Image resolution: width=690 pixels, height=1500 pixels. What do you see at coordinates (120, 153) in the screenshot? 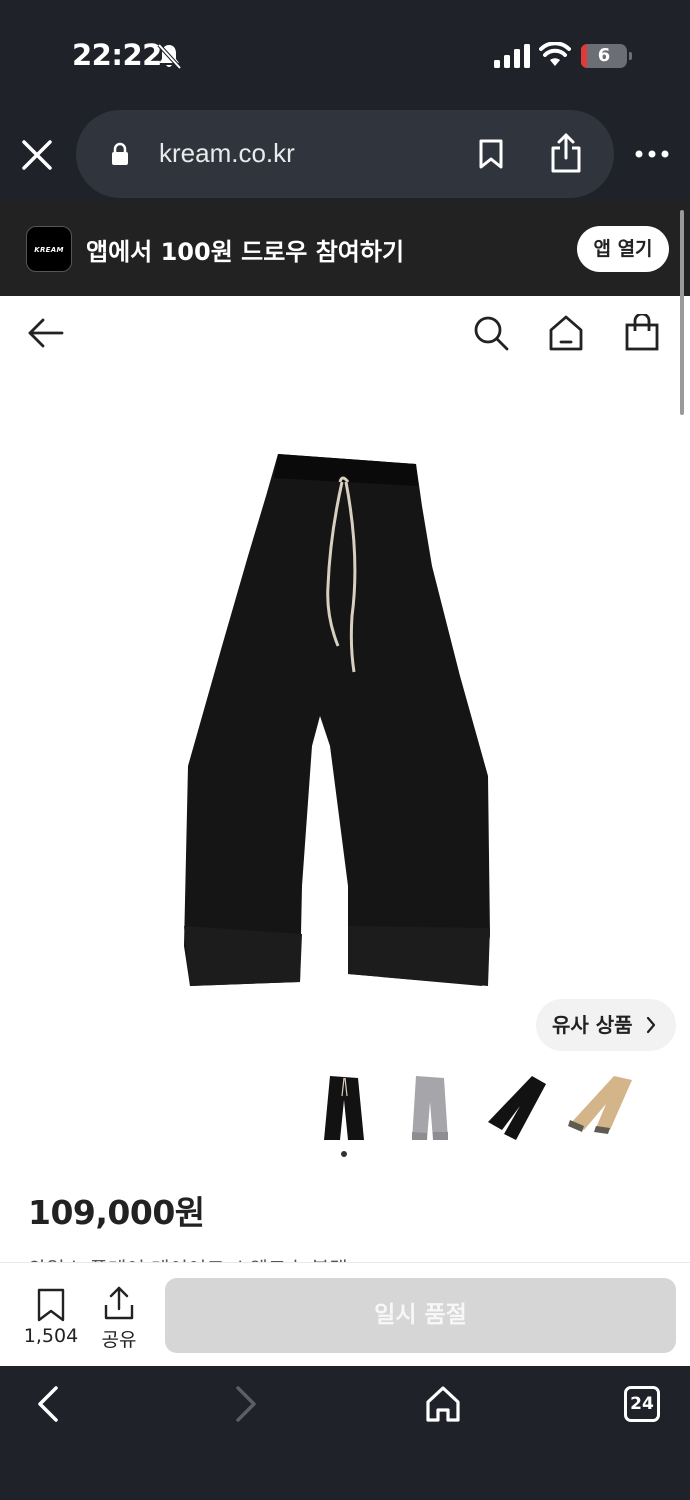
I see `lock-icon` at bounding box center [120, 153].